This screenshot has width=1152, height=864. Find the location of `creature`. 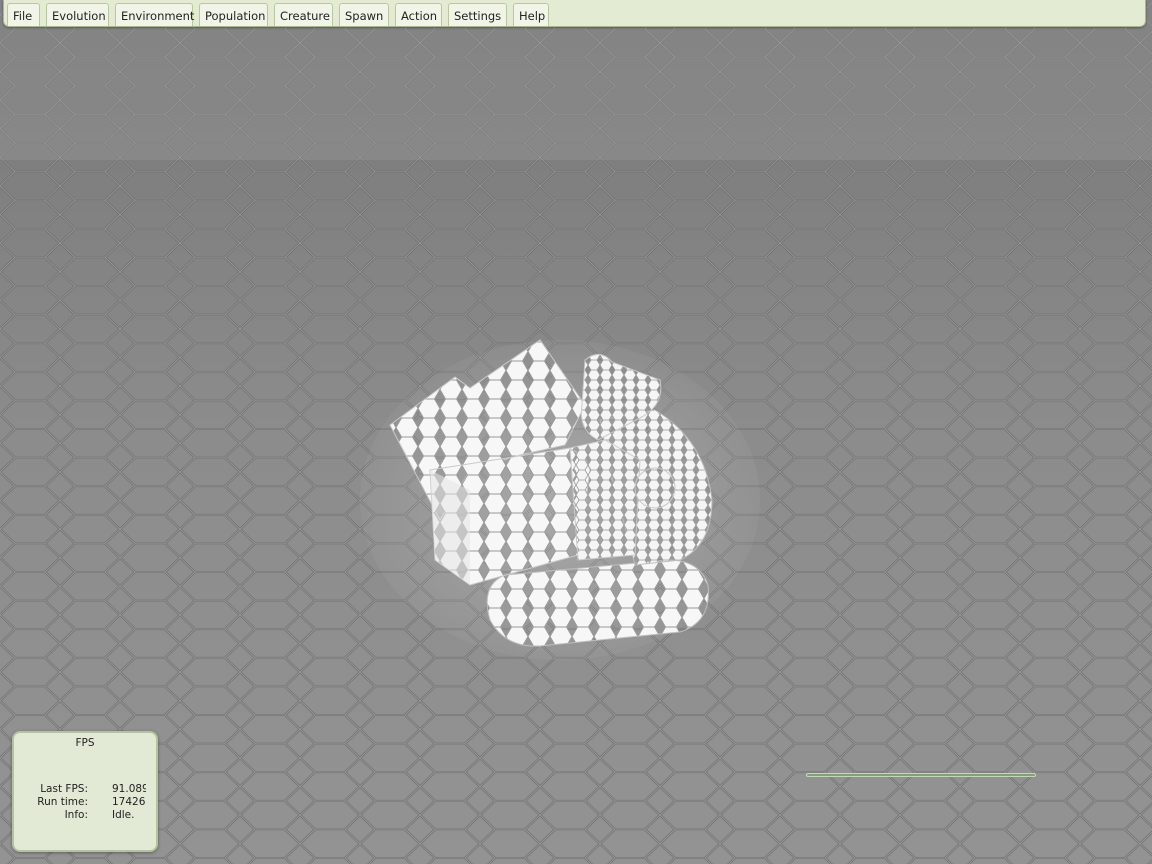

creature is located at coordinates (560, 499).